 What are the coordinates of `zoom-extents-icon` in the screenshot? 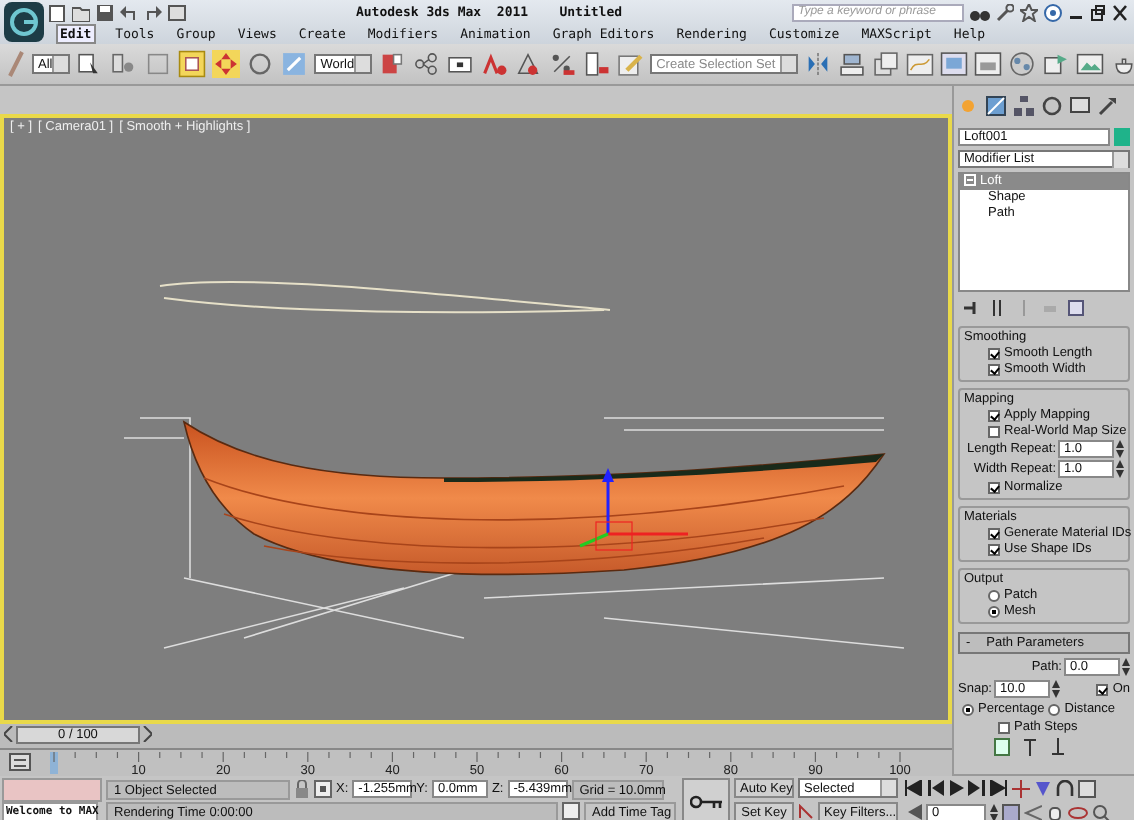 It's located at (1011, 811).